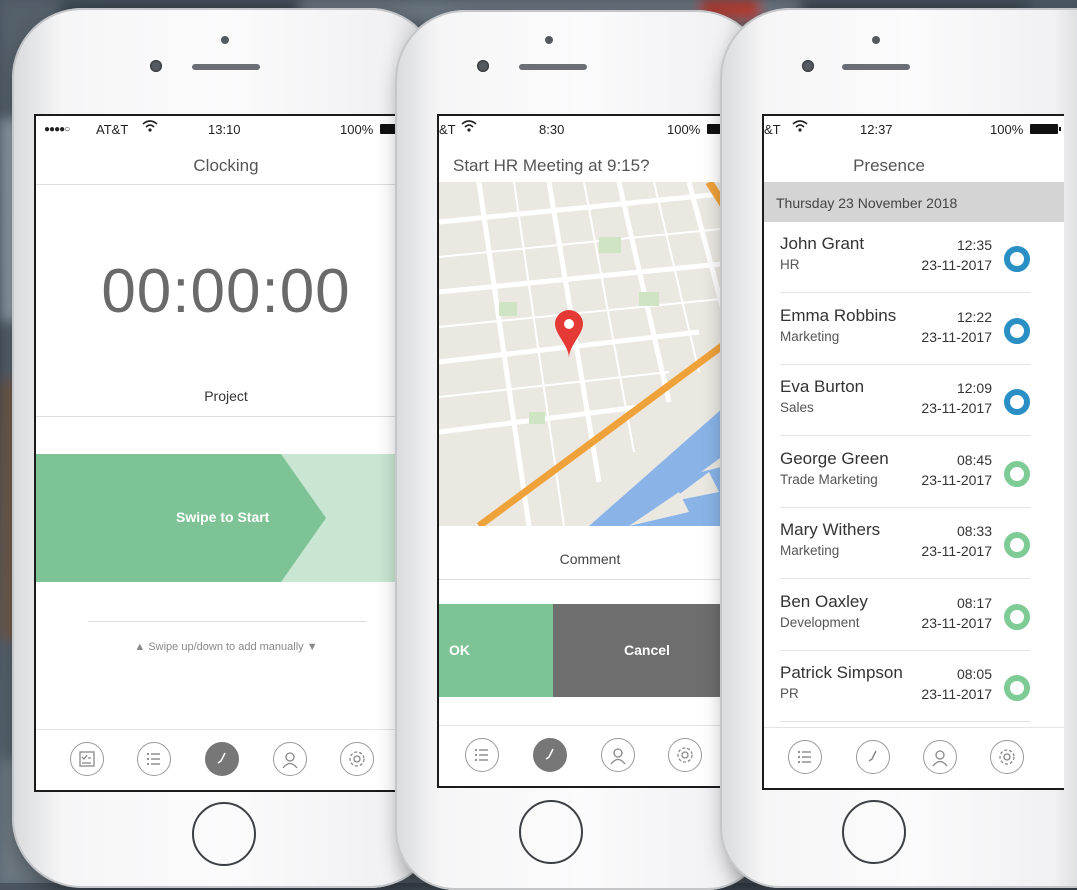 This screenshot has height=890, width=1077. I want to click on person-department: PR, so click(789, 693).